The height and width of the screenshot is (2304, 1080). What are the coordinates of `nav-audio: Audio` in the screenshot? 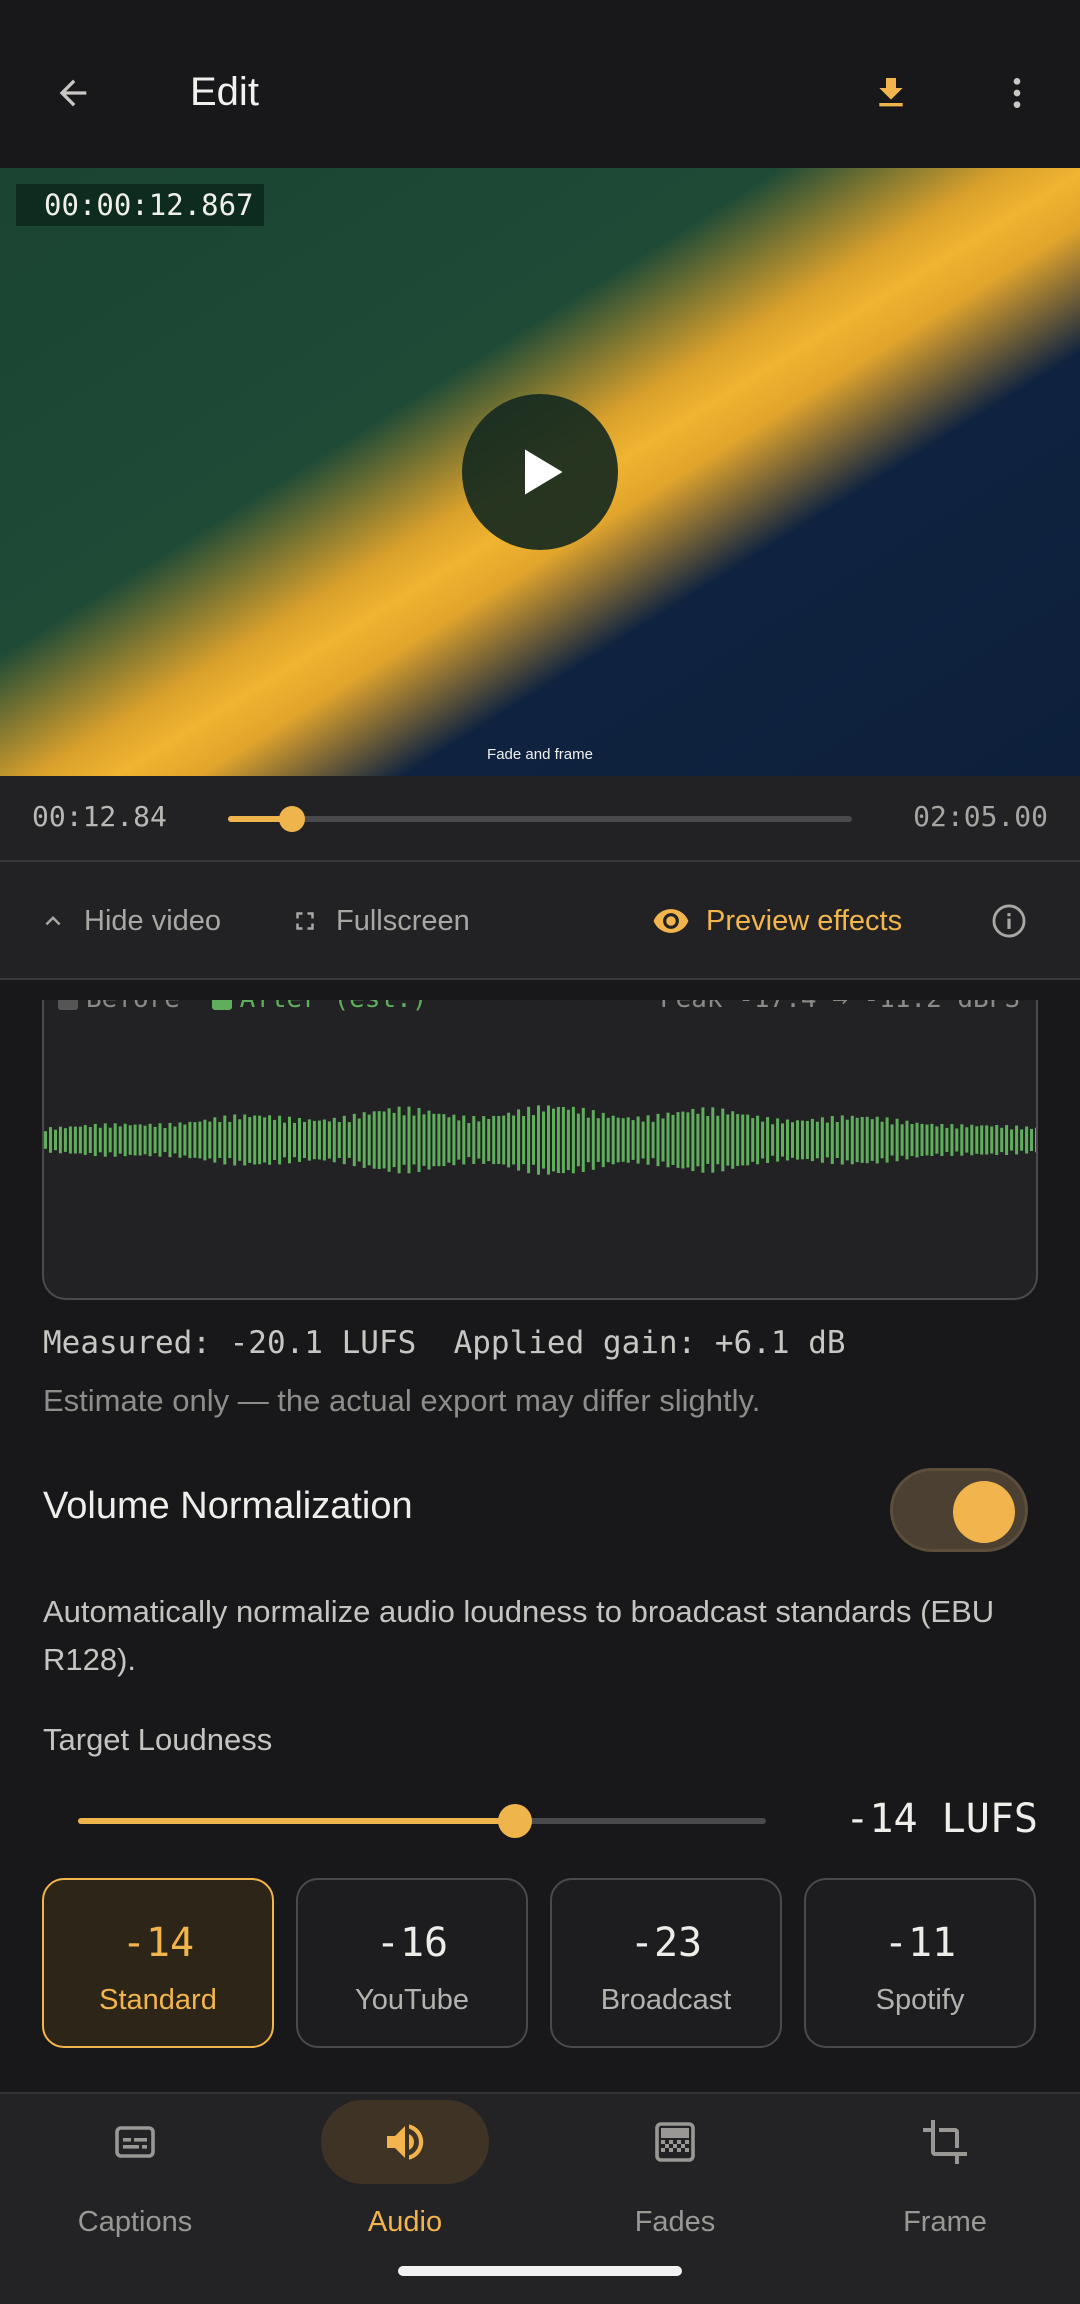 It's located at (405, 2194).